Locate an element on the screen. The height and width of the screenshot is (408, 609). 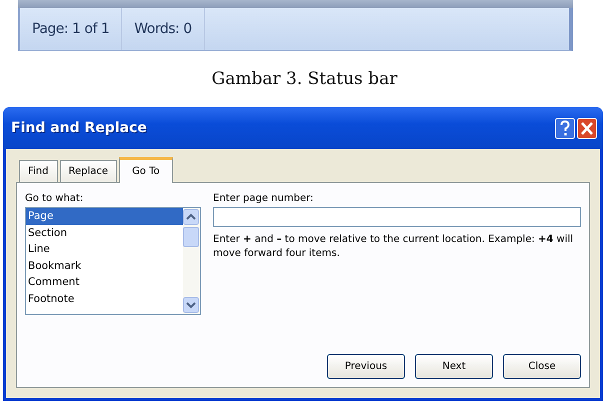
status-text: Page: 1 of 1 is located at coordinates (71, 29).